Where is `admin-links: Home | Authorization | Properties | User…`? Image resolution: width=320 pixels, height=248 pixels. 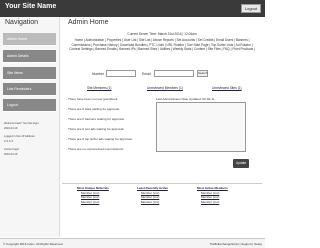 admin-links: Home | Authorization | Properties | User… is located at coordinates (162, 45).